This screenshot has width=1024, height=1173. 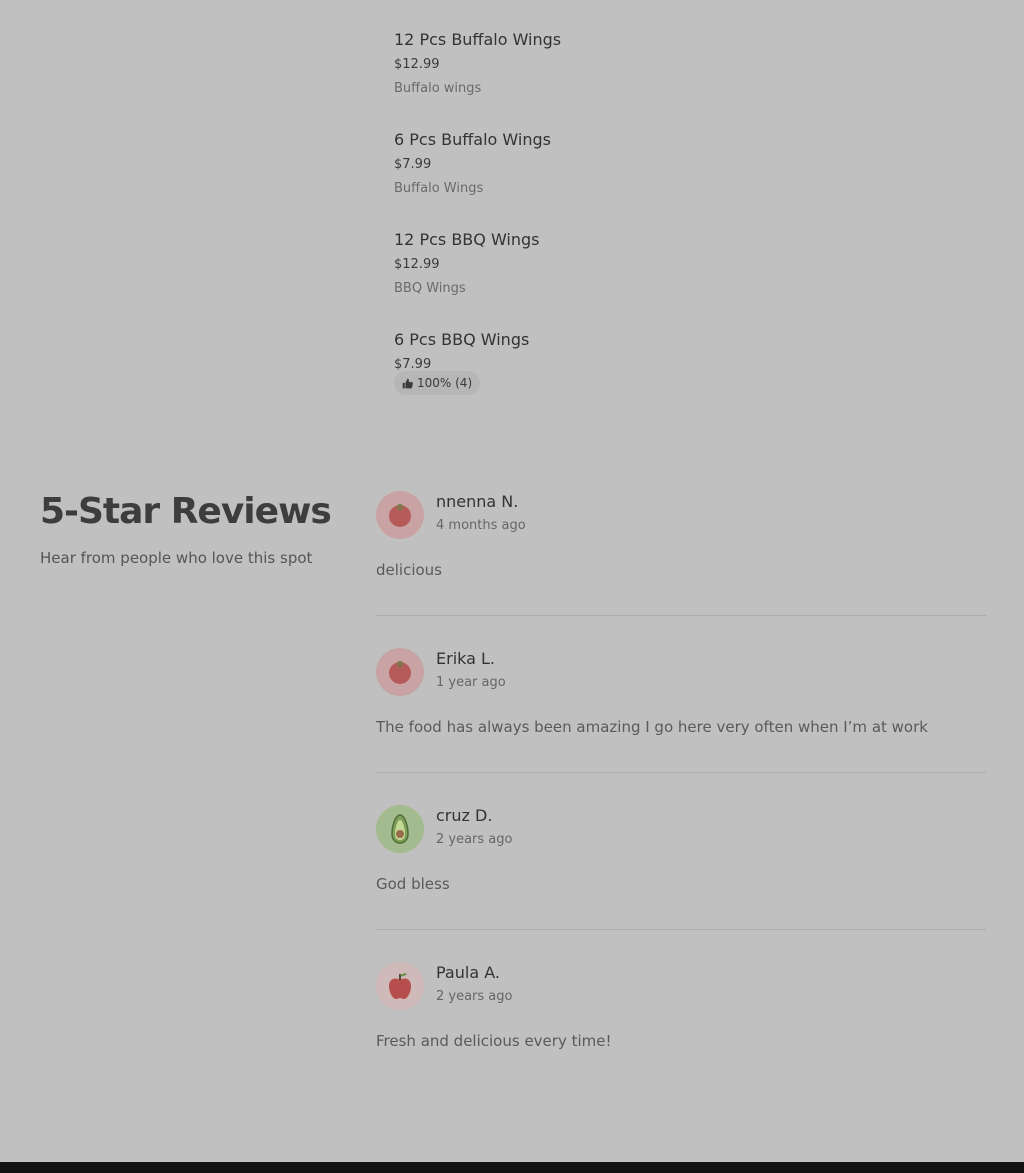 I want to click on menu-item-name: 12 Pcs Buffalo Wings, so click(x=478, y=39).